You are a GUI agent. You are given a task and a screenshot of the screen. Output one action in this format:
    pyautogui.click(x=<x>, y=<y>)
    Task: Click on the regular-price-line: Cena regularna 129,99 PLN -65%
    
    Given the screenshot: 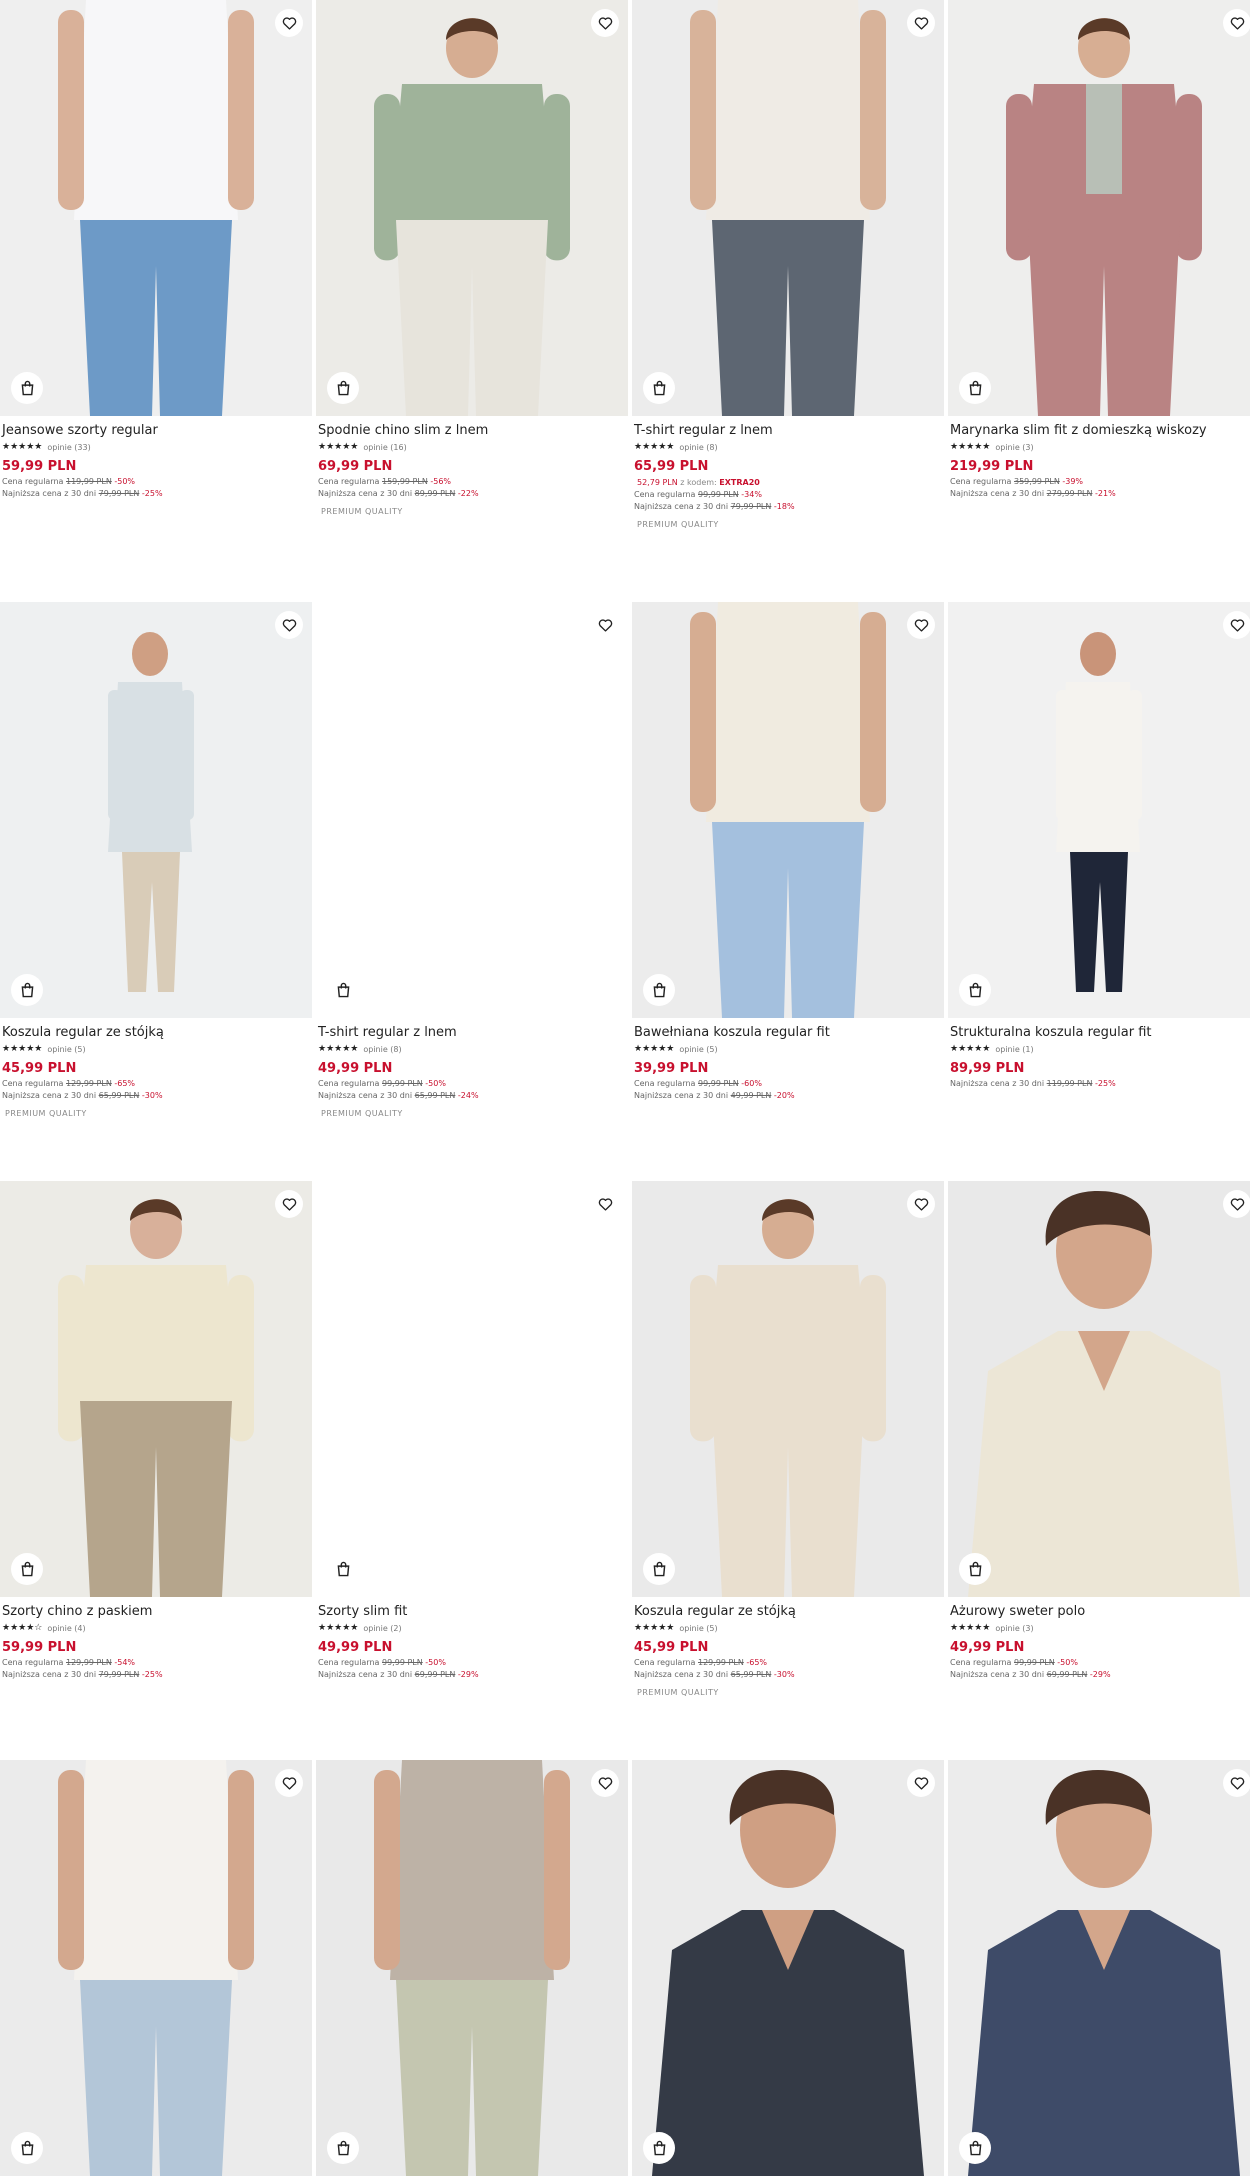 What is the action you would take?
    pyautogui.click(x=157, y=1083)
    